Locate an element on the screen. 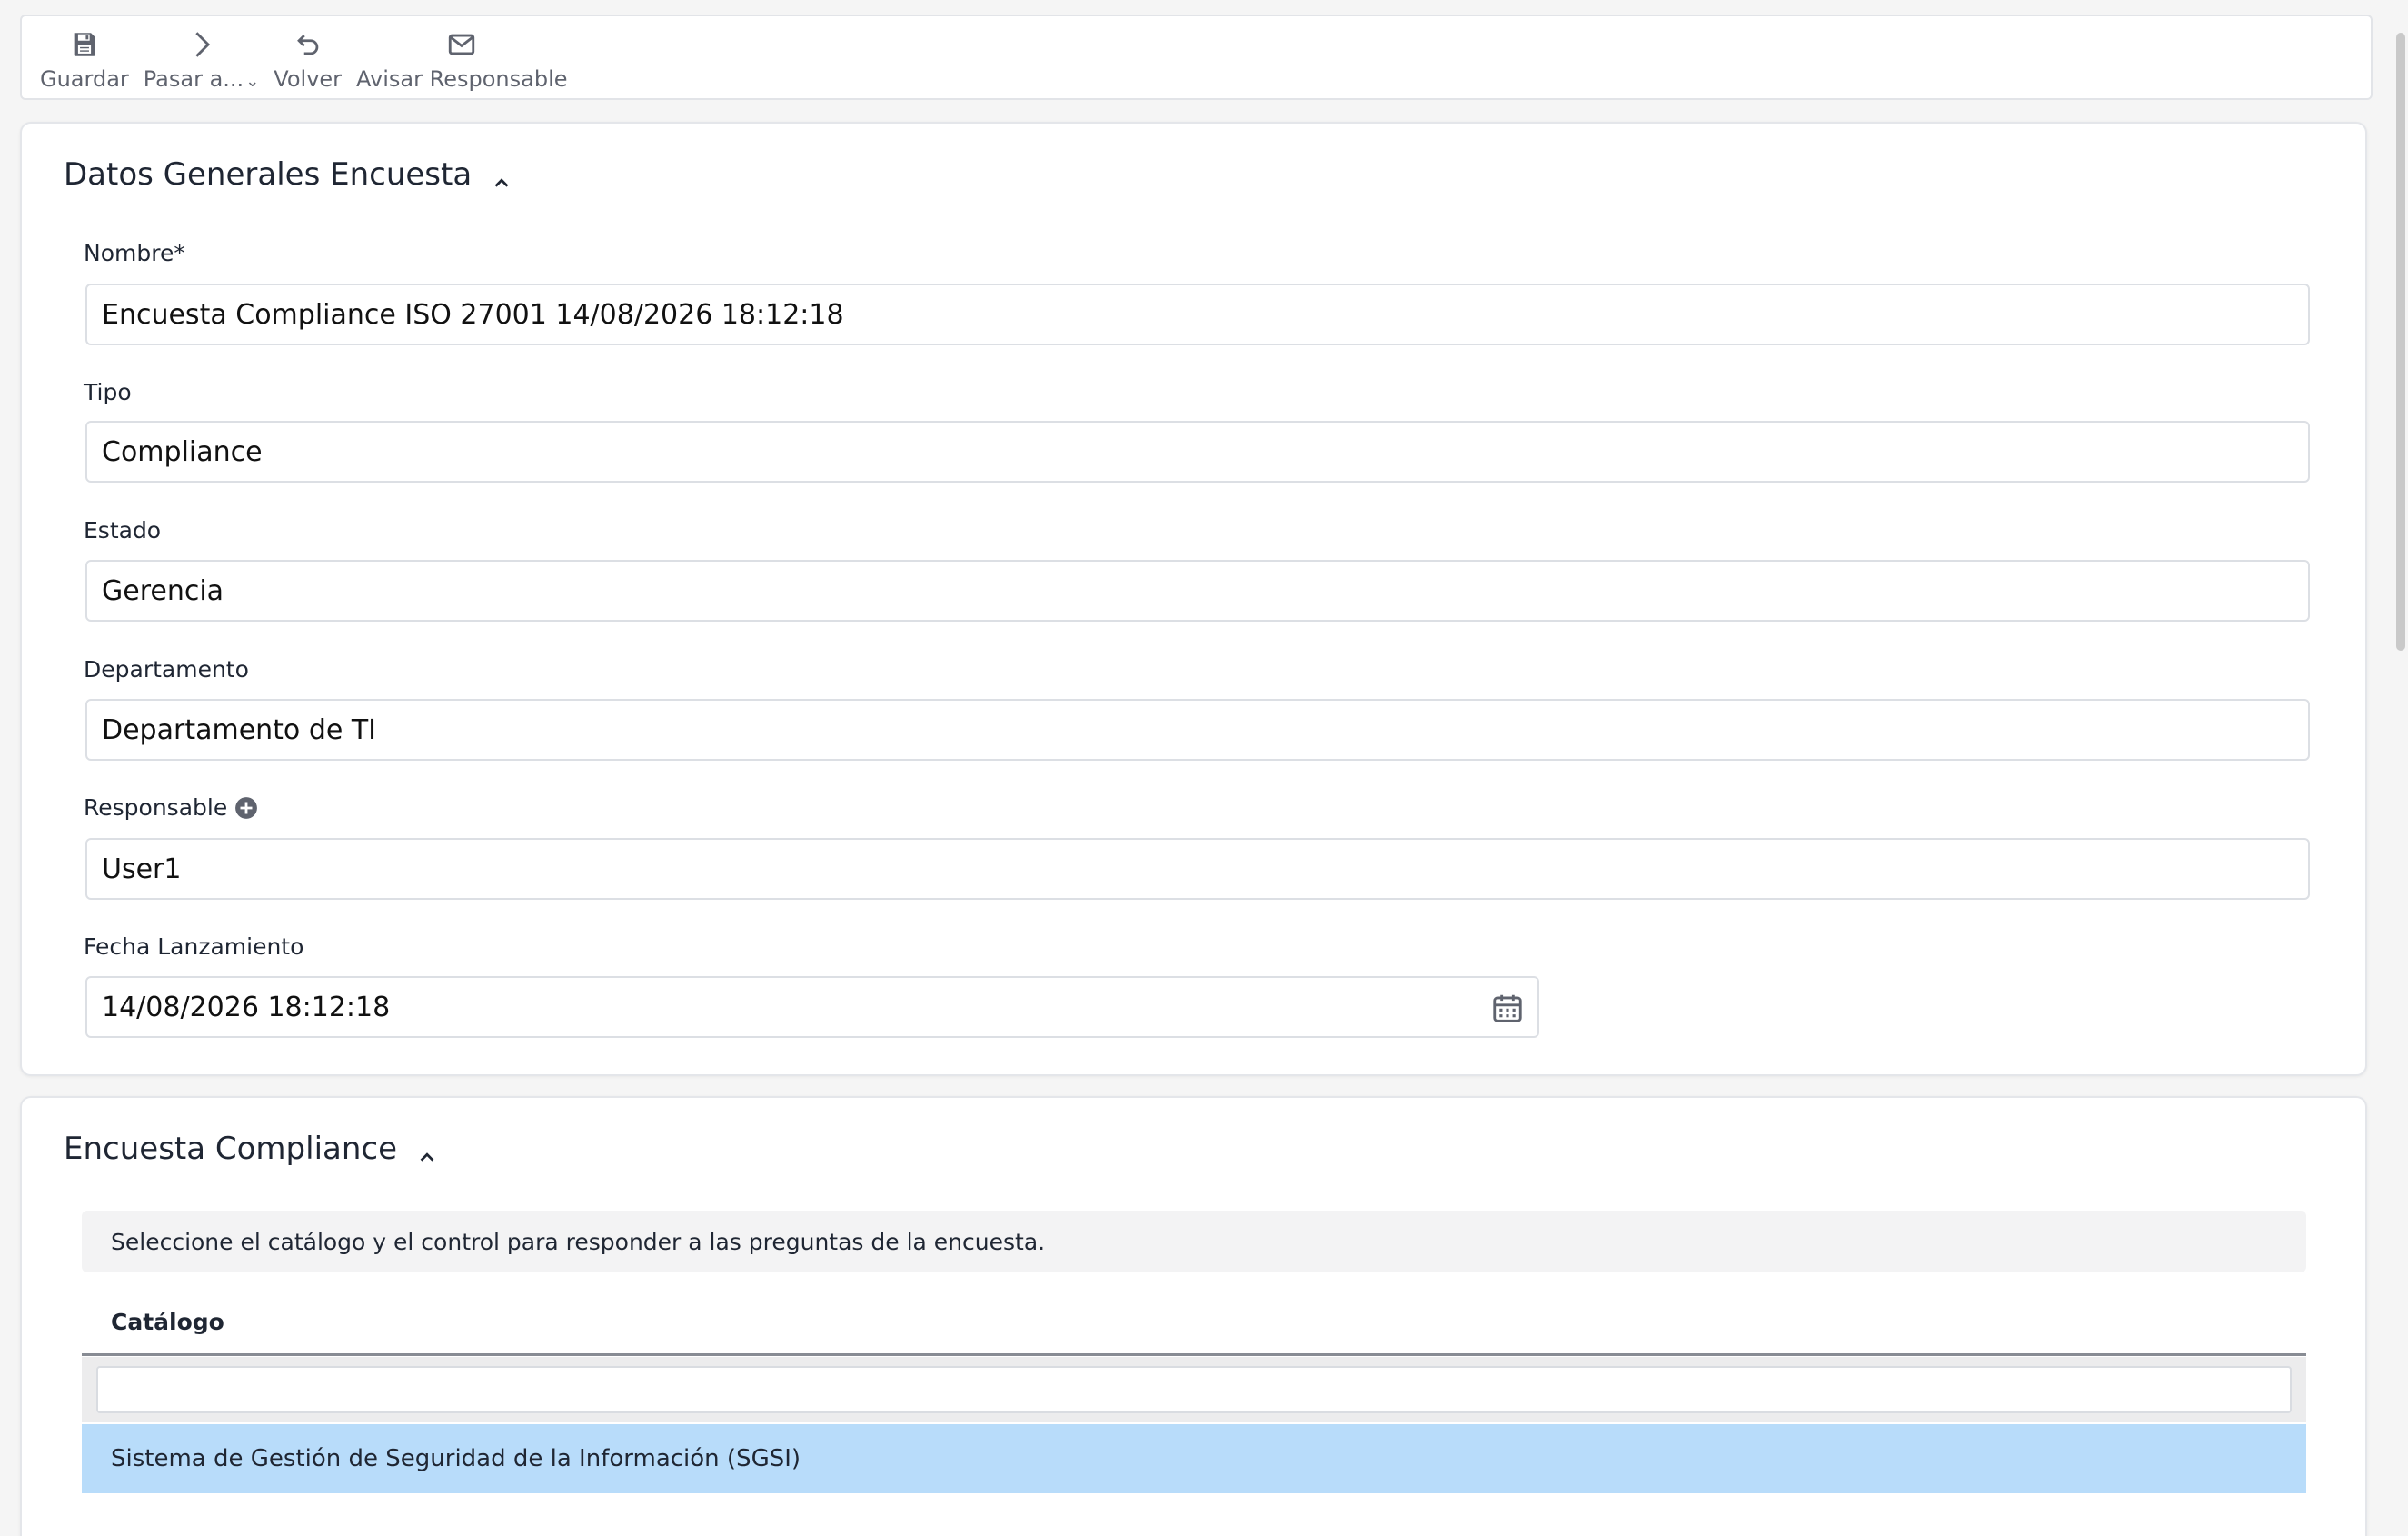 This screenshot has width=2408, height=1536. move-to-label: Pasar a... ⌄ is located at coordinates (201, 79).